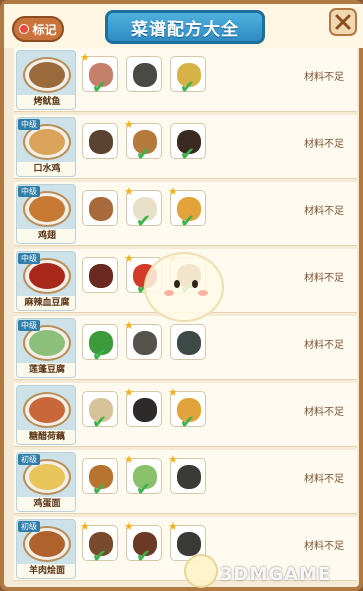 This screenshot has height=591, width=363. I want to click on dish-thumbnail: 初级 羊肉烩面, so click(46, 549).